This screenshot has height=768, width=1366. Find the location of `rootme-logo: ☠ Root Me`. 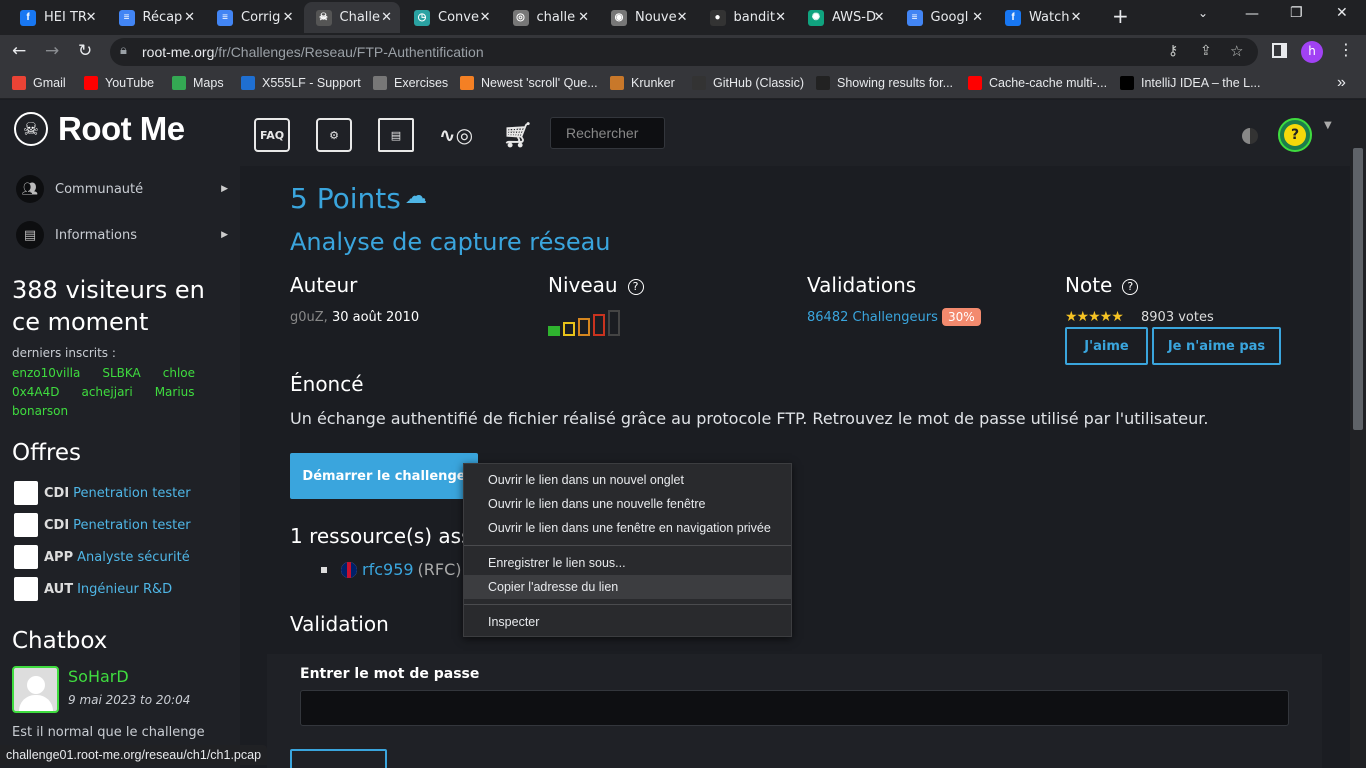

rootme-logo: ☠ Root Me is located at coordinates (99, 129).